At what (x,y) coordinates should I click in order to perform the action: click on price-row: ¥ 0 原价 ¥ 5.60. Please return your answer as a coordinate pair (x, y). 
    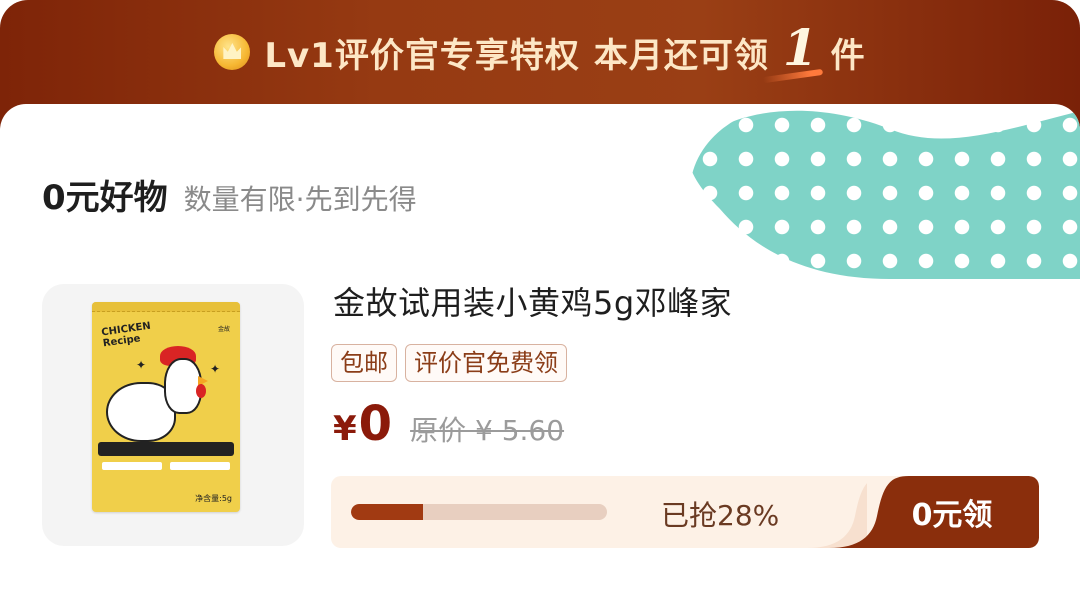
    Looking at the image, I should click on (448, 424).